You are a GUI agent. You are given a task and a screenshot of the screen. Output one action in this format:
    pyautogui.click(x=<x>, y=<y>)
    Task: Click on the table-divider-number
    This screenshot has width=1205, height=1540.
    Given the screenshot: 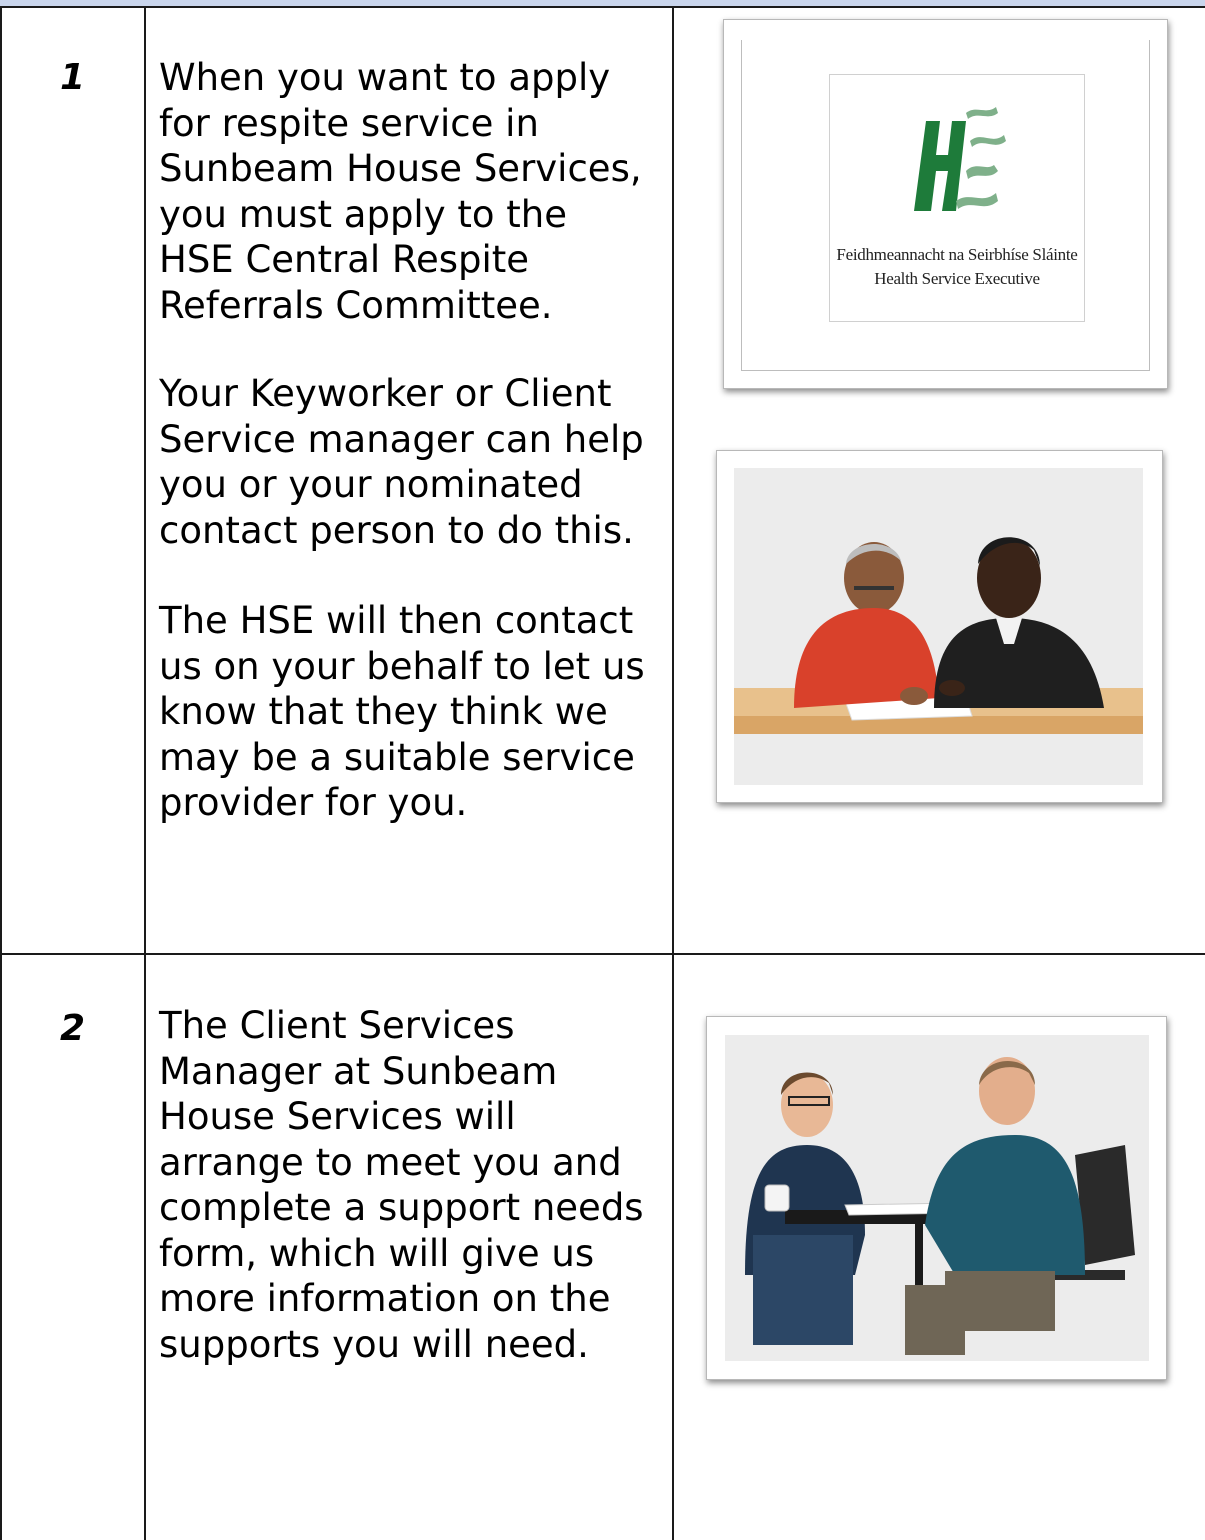 What is the action you would take?
    pyautogui.click(x=145, y=773)
    